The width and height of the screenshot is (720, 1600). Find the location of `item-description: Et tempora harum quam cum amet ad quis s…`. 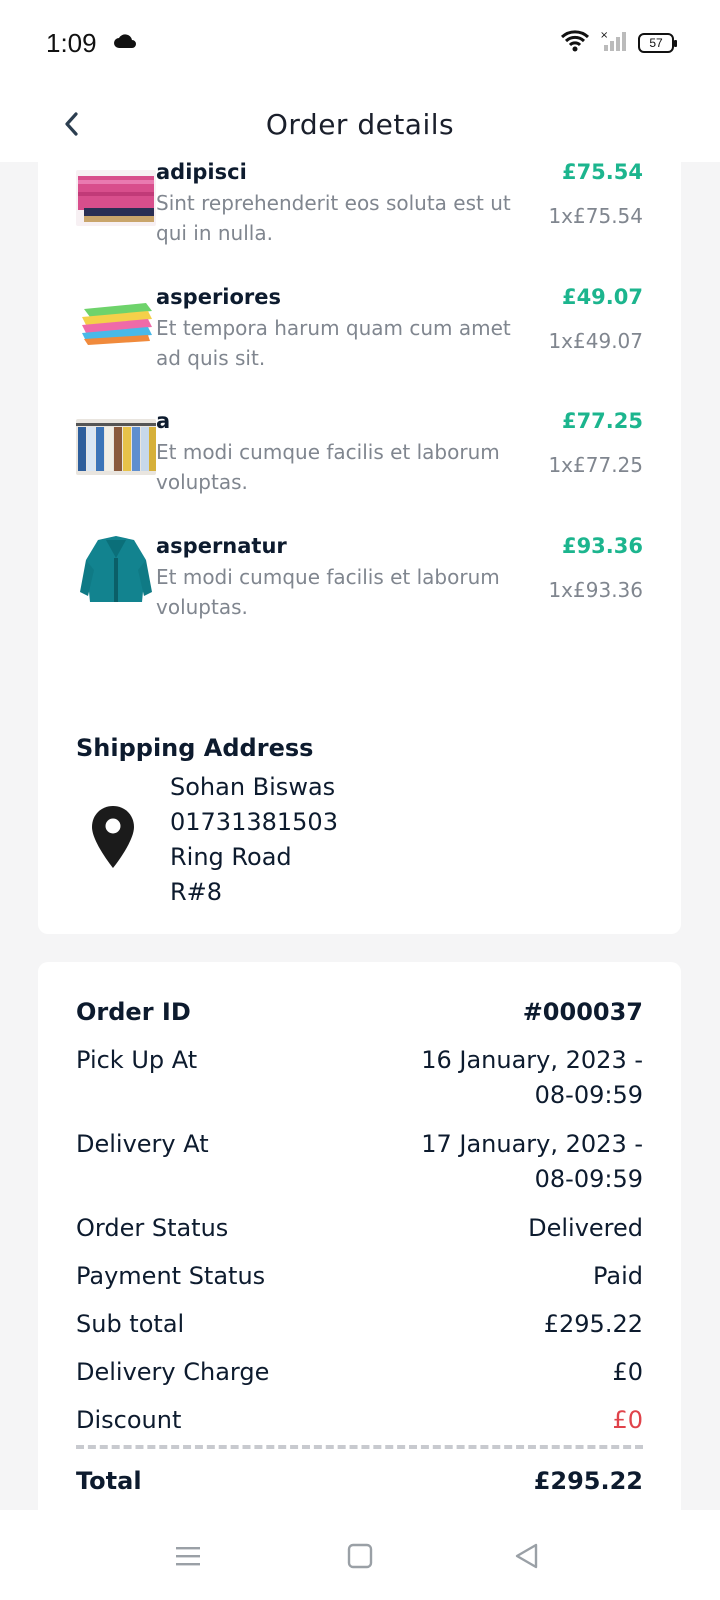

item-description: Et tempora harum quam cum amet ad quis s… is located at coordinates (333, 343).